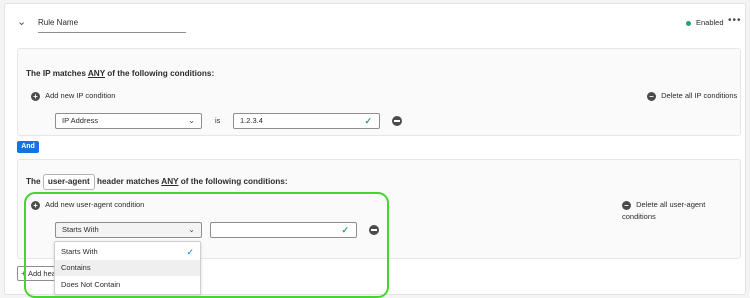  Describe the element at coordinates (692, 96) in the screenshot. I see `delete-all-ip-conditions-button: – Delete all IP conditions` at that location.